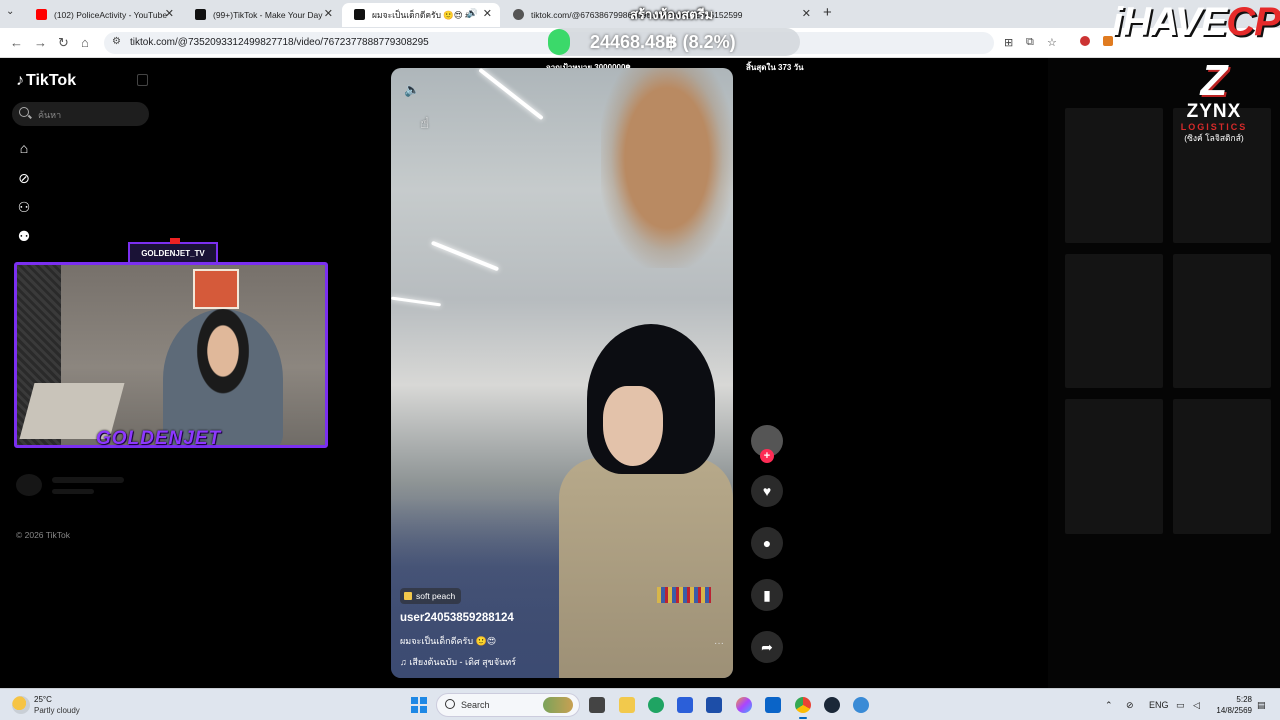 This screenshot has height=720, width=1280. What do you see at coordinates (1214, 80) in the screenshot?
I see `sponsor-mark: Z` at bounding box center [1214, 80].